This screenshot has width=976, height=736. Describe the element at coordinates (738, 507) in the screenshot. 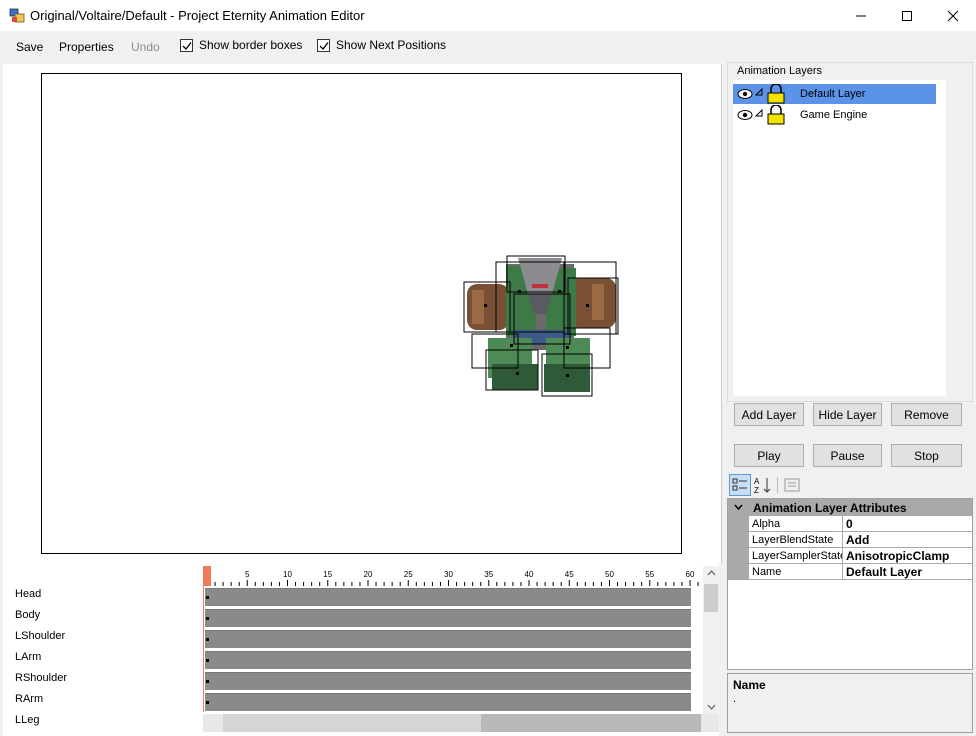

I see `collapse-chevron-icon` at that location.